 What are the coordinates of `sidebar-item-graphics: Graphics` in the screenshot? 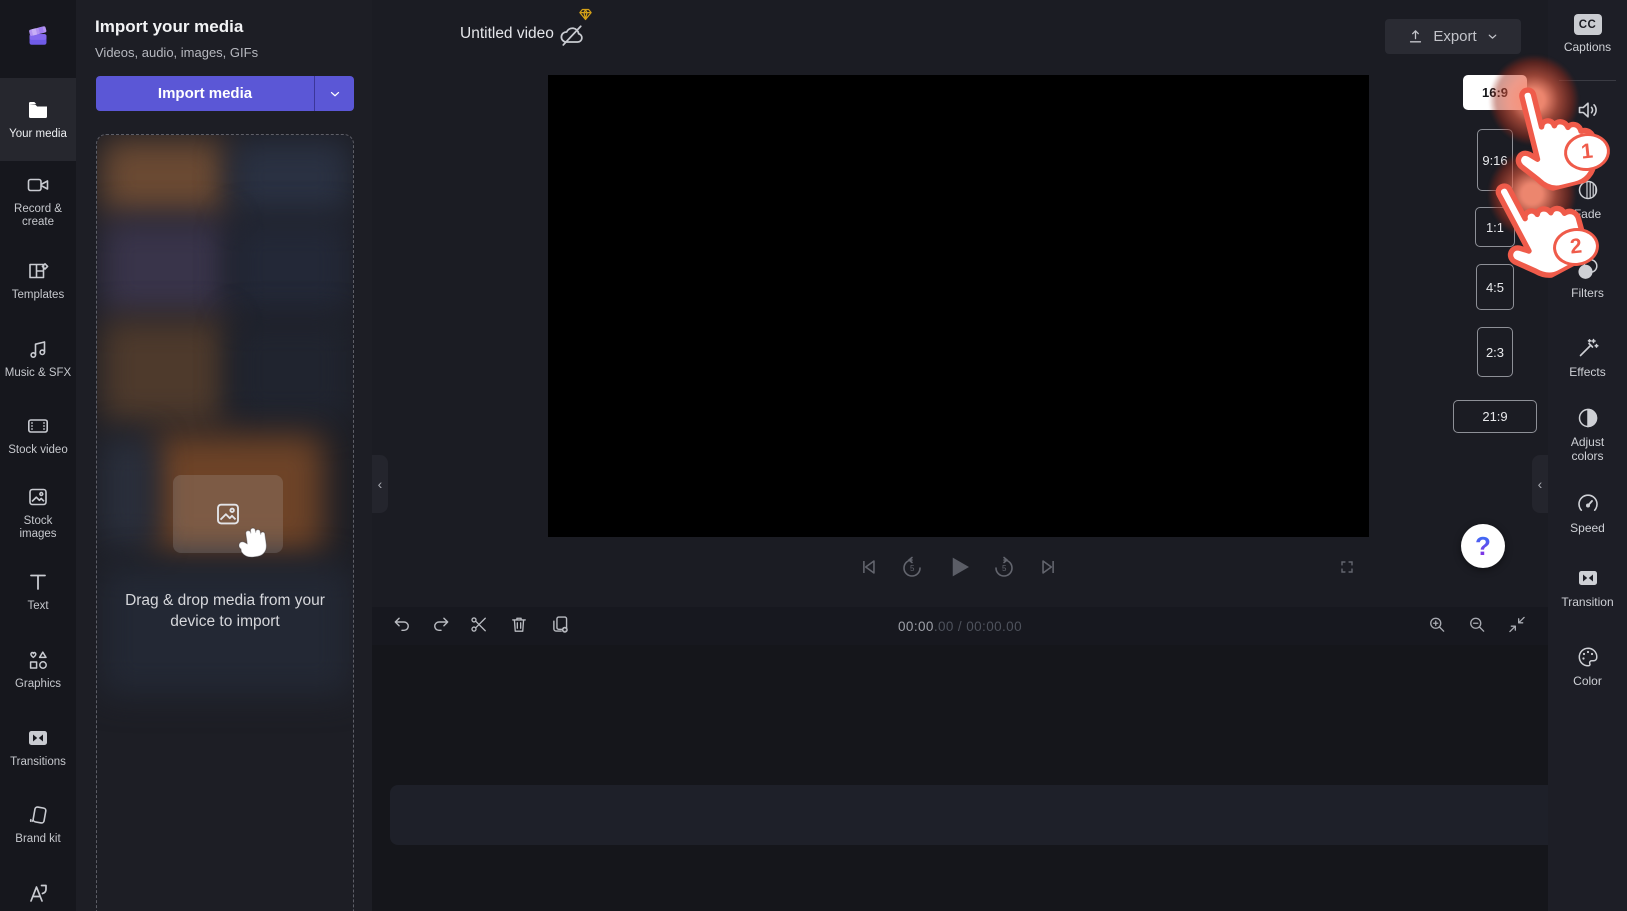 It's located at (38, 669).